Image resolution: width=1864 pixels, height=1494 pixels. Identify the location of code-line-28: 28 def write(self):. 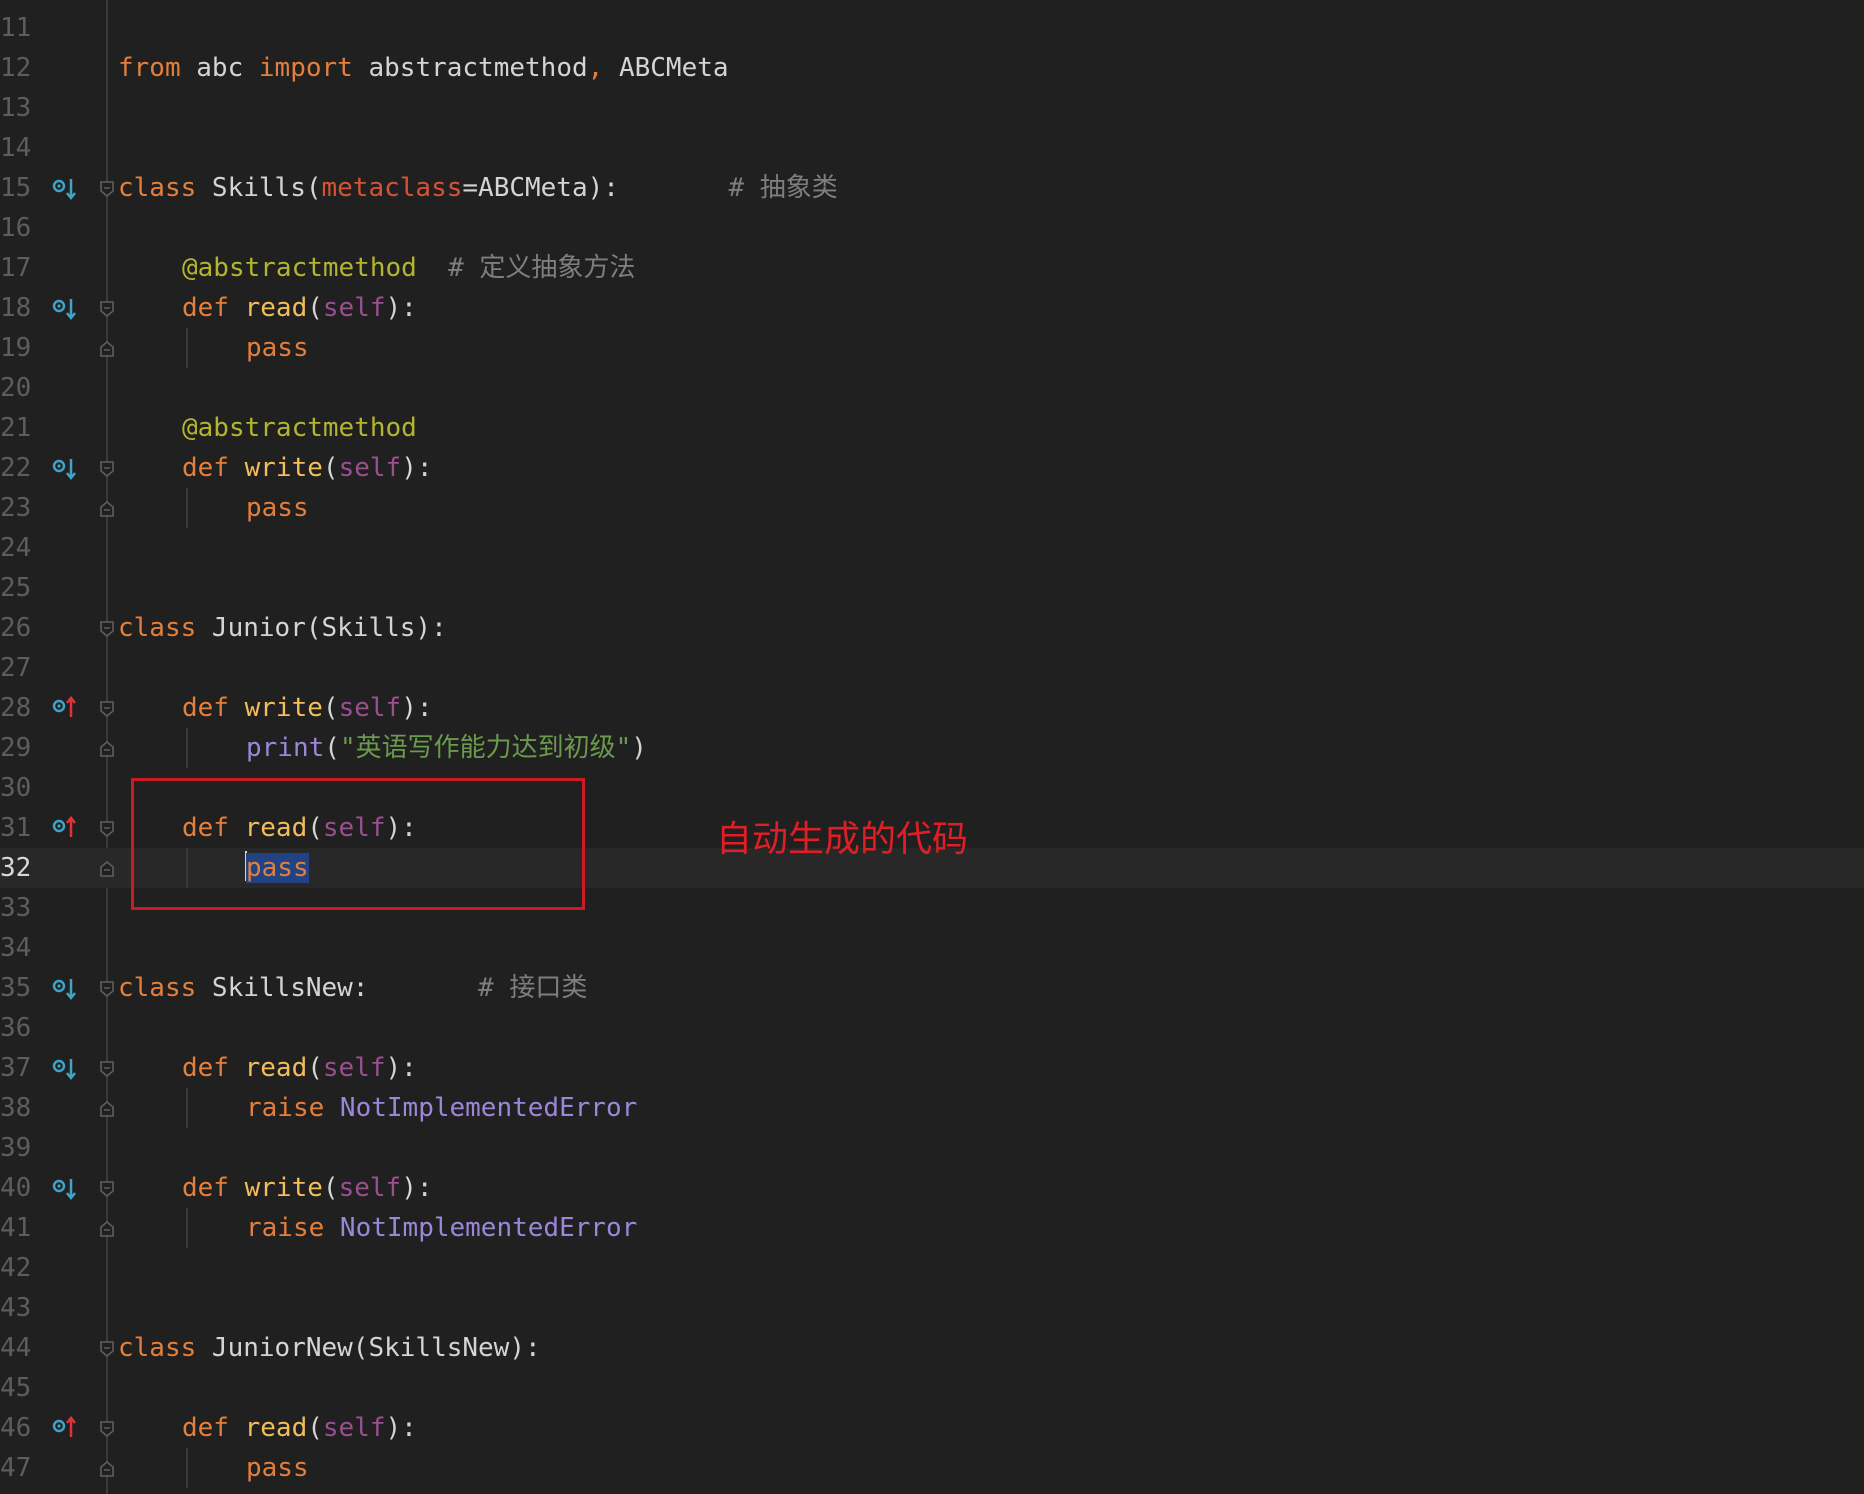
(932, 708).